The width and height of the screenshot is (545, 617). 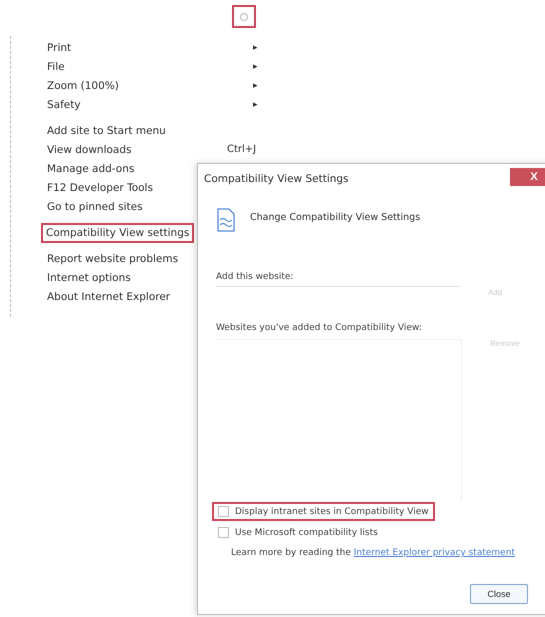 What do you see at coordinates (112, 258) in the screenshot?
I see `menu-item: Report website problems` at bounding box center [112, 258].